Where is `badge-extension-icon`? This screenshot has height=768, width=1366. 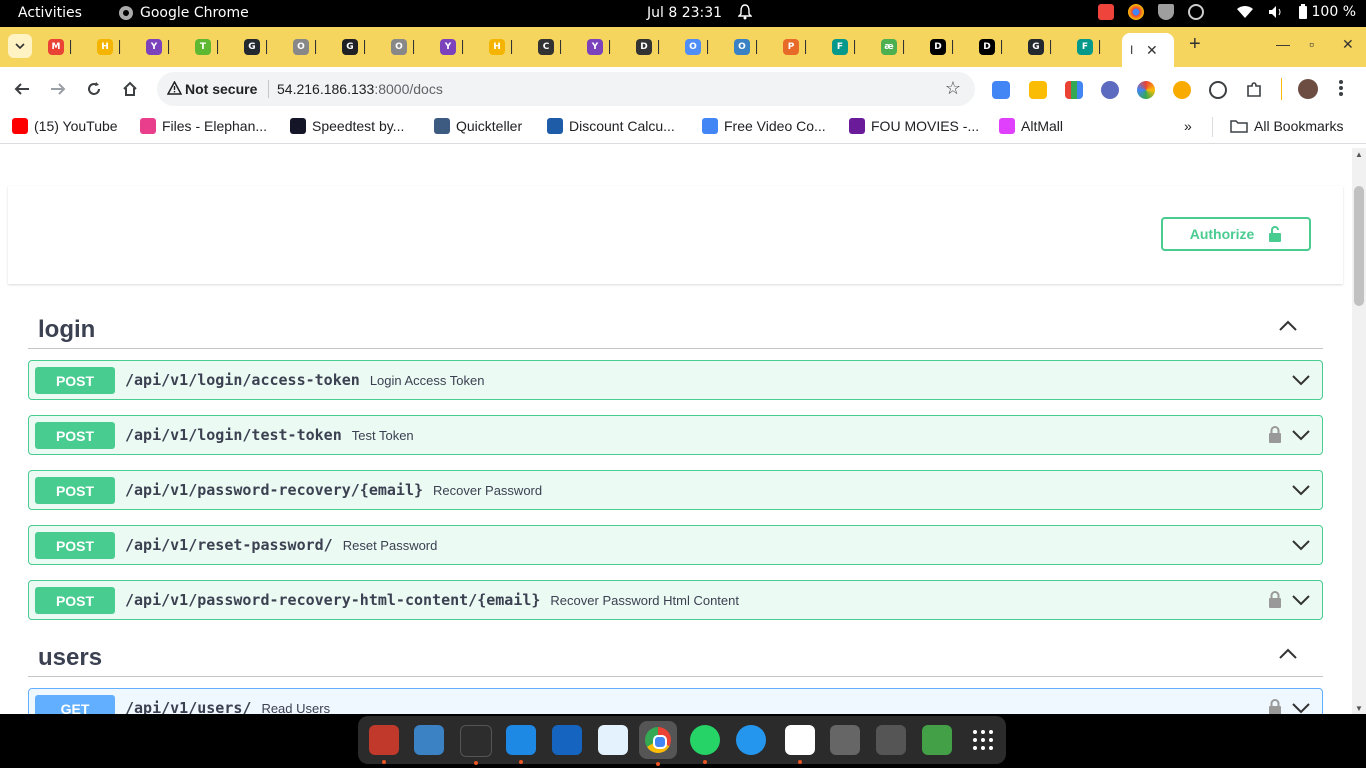
badge-extension-icon is located at coordinates (1182, 90).